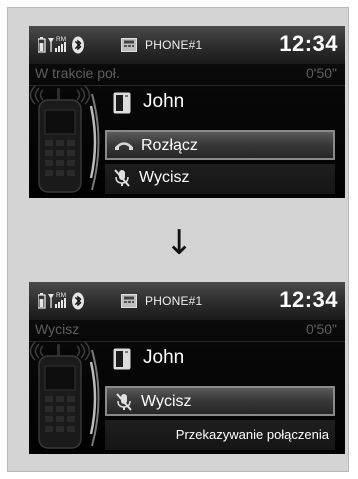  I want to click on transfer-call-button: Przekazywanie połączenia, so click(220, 435).